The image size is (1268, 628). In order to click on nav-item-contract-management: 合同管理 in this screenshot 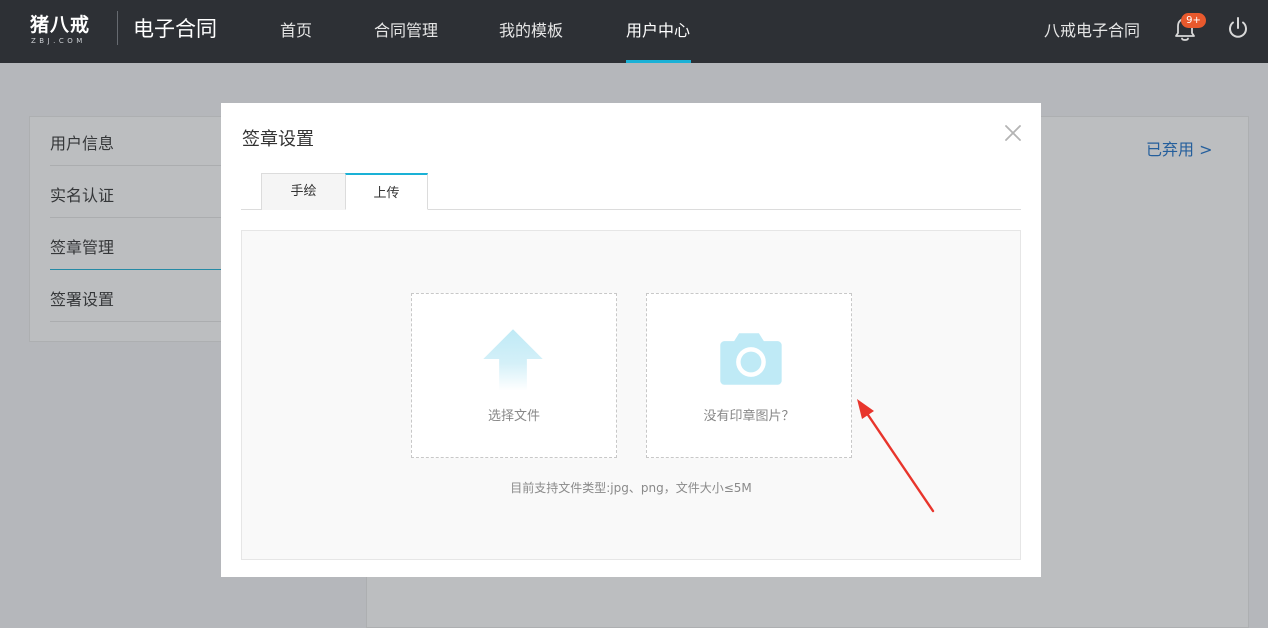, I will do `click(406, 29)`.